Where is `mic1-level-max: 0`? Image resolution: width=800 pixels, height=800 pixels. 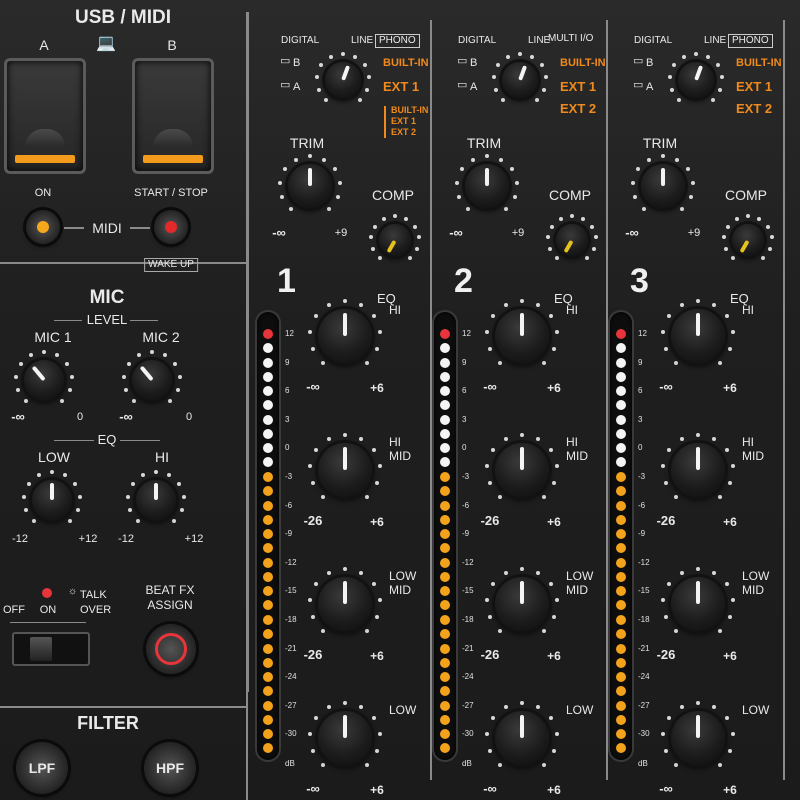
mic1-level-max: 0 is located at coordinates (80, 417).